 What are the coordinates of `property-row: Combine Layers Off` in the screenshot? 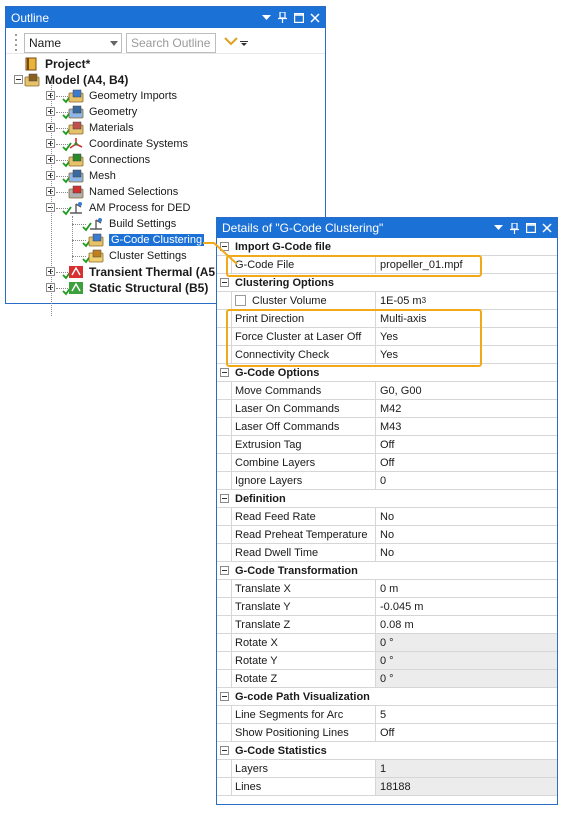 It's located at (387, 463).